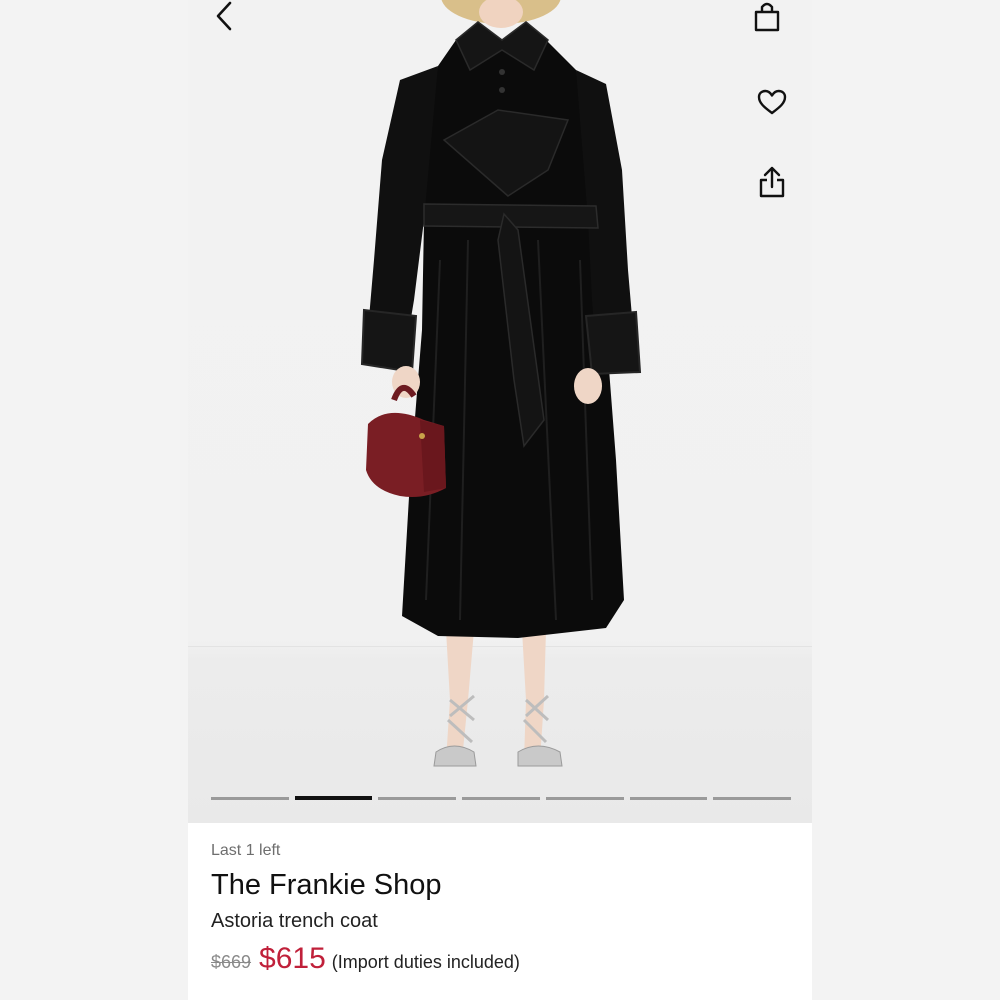 This screenshot has width=1000, height=1000. Describe the element at coordinates (501, 14) in the screenshot. I see `model-chin` at that location.